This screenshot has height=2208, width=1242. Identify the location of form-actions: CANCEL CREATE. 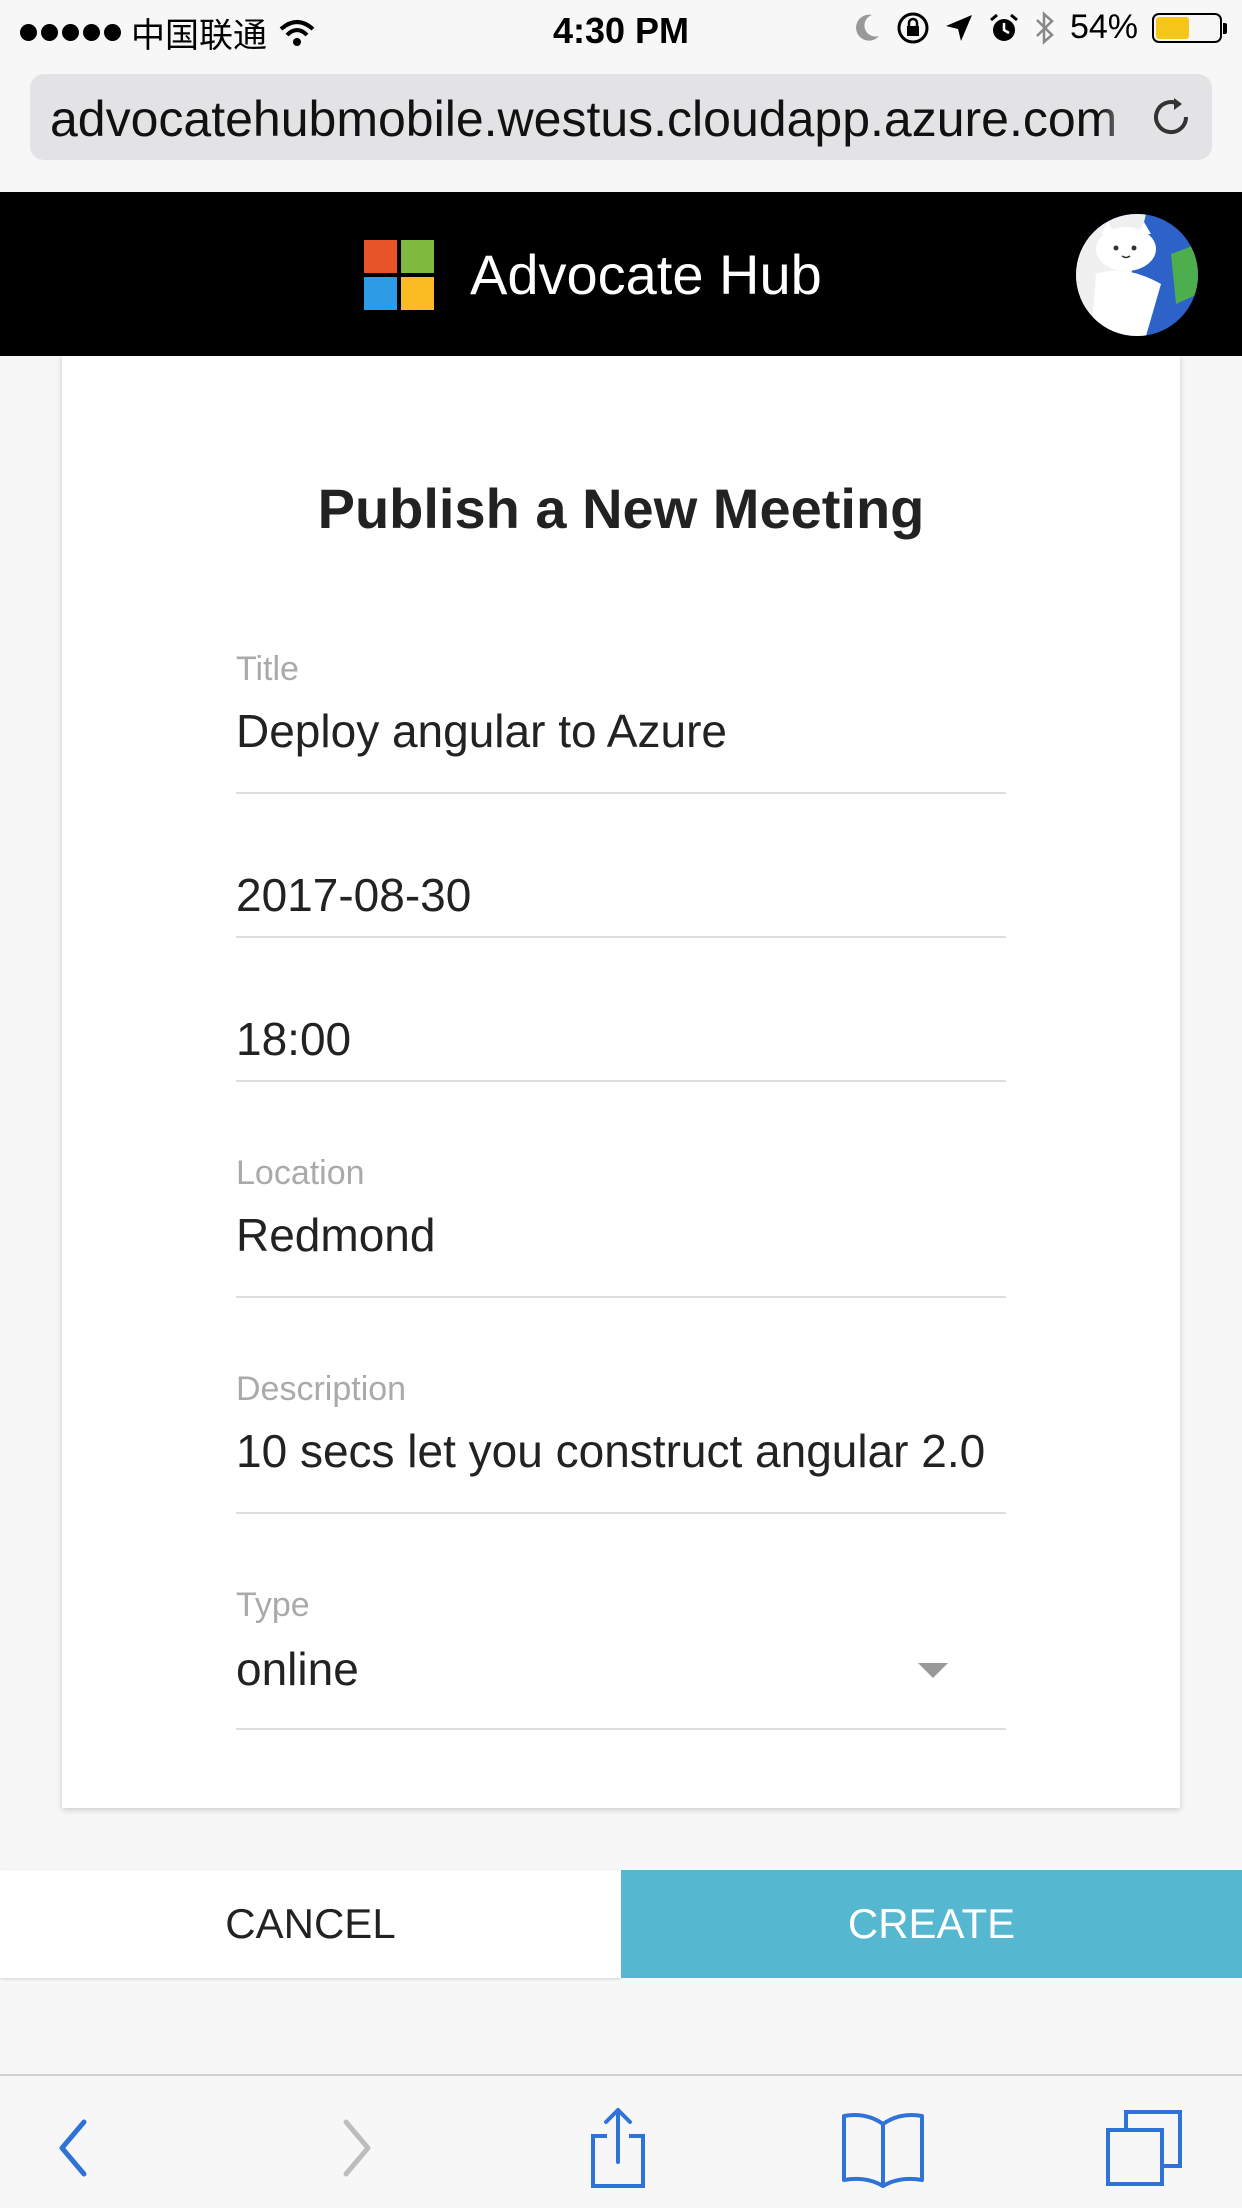
(621, 1924).